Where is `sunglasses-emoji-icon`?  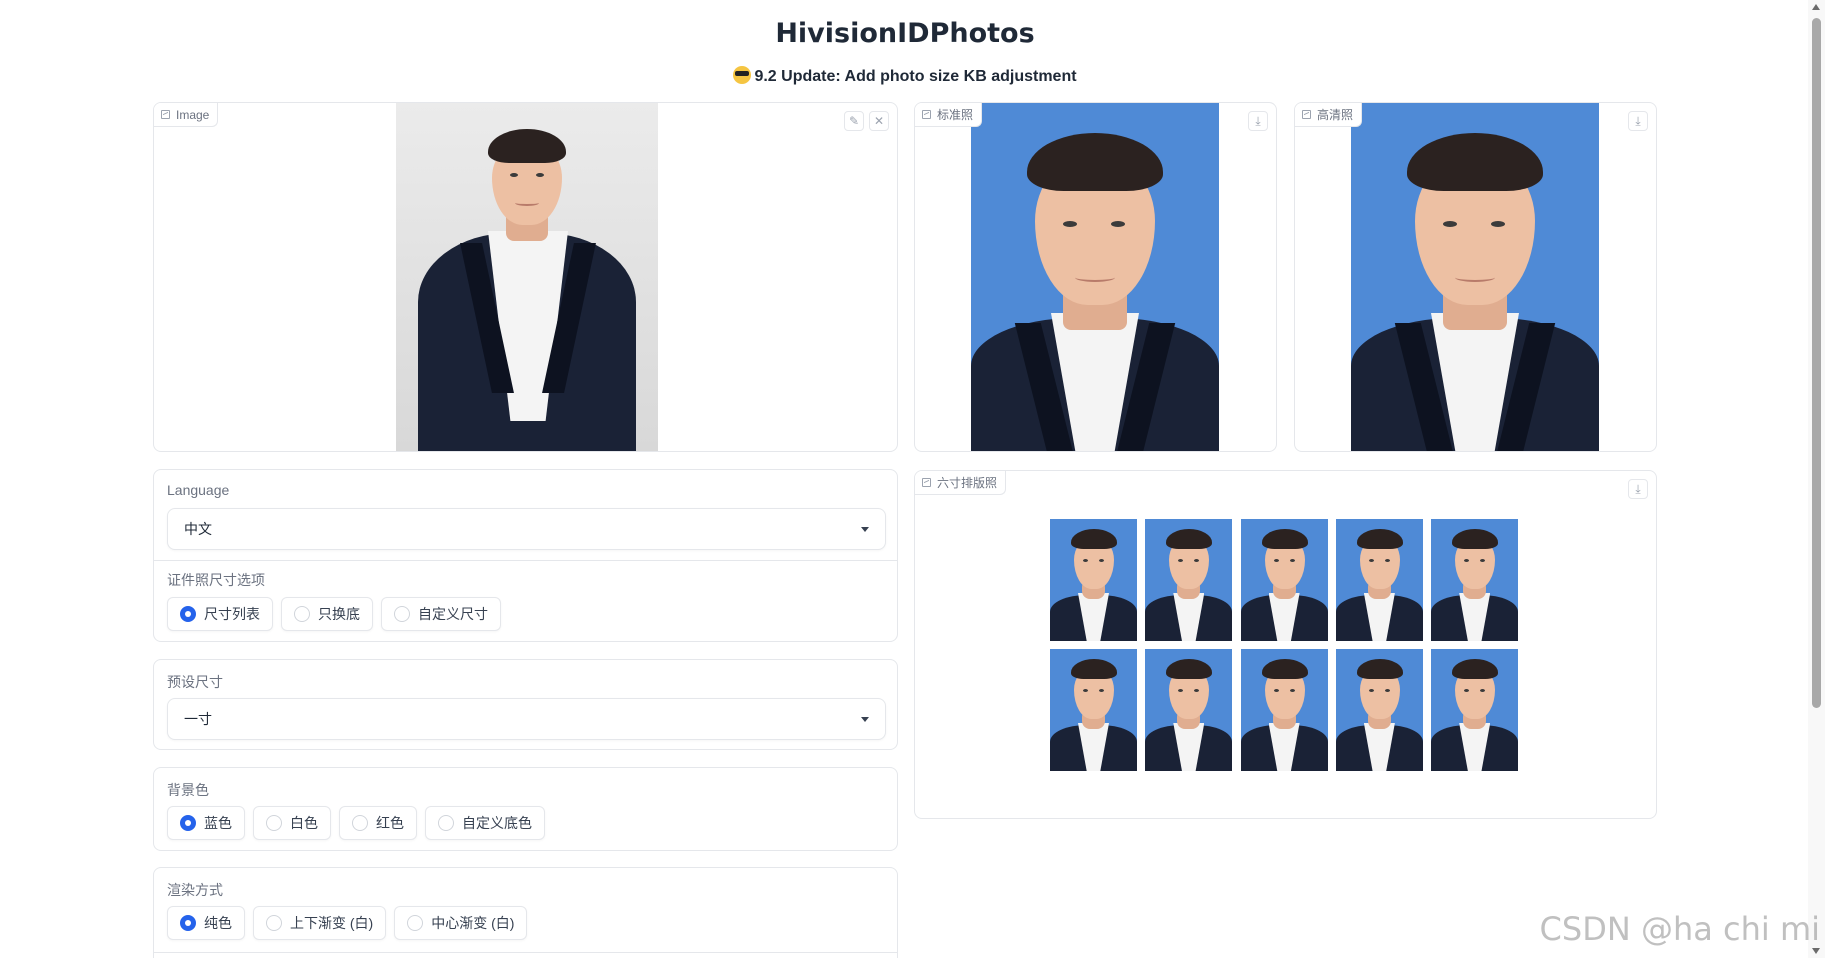
sunglasses-emoji-icon is located at coordinates (742, 75).